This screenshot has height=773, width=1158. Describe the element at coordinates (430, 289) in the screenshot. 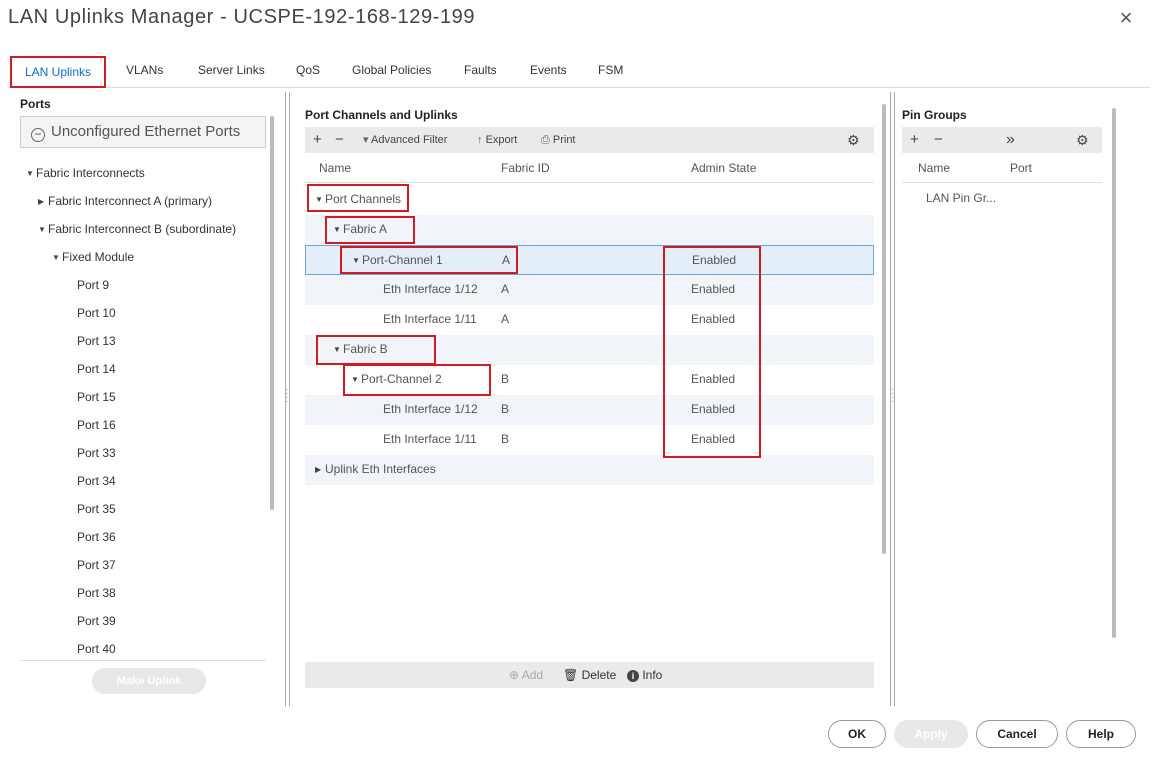

I see `row-name: Eth Interface 1/12` at that location.